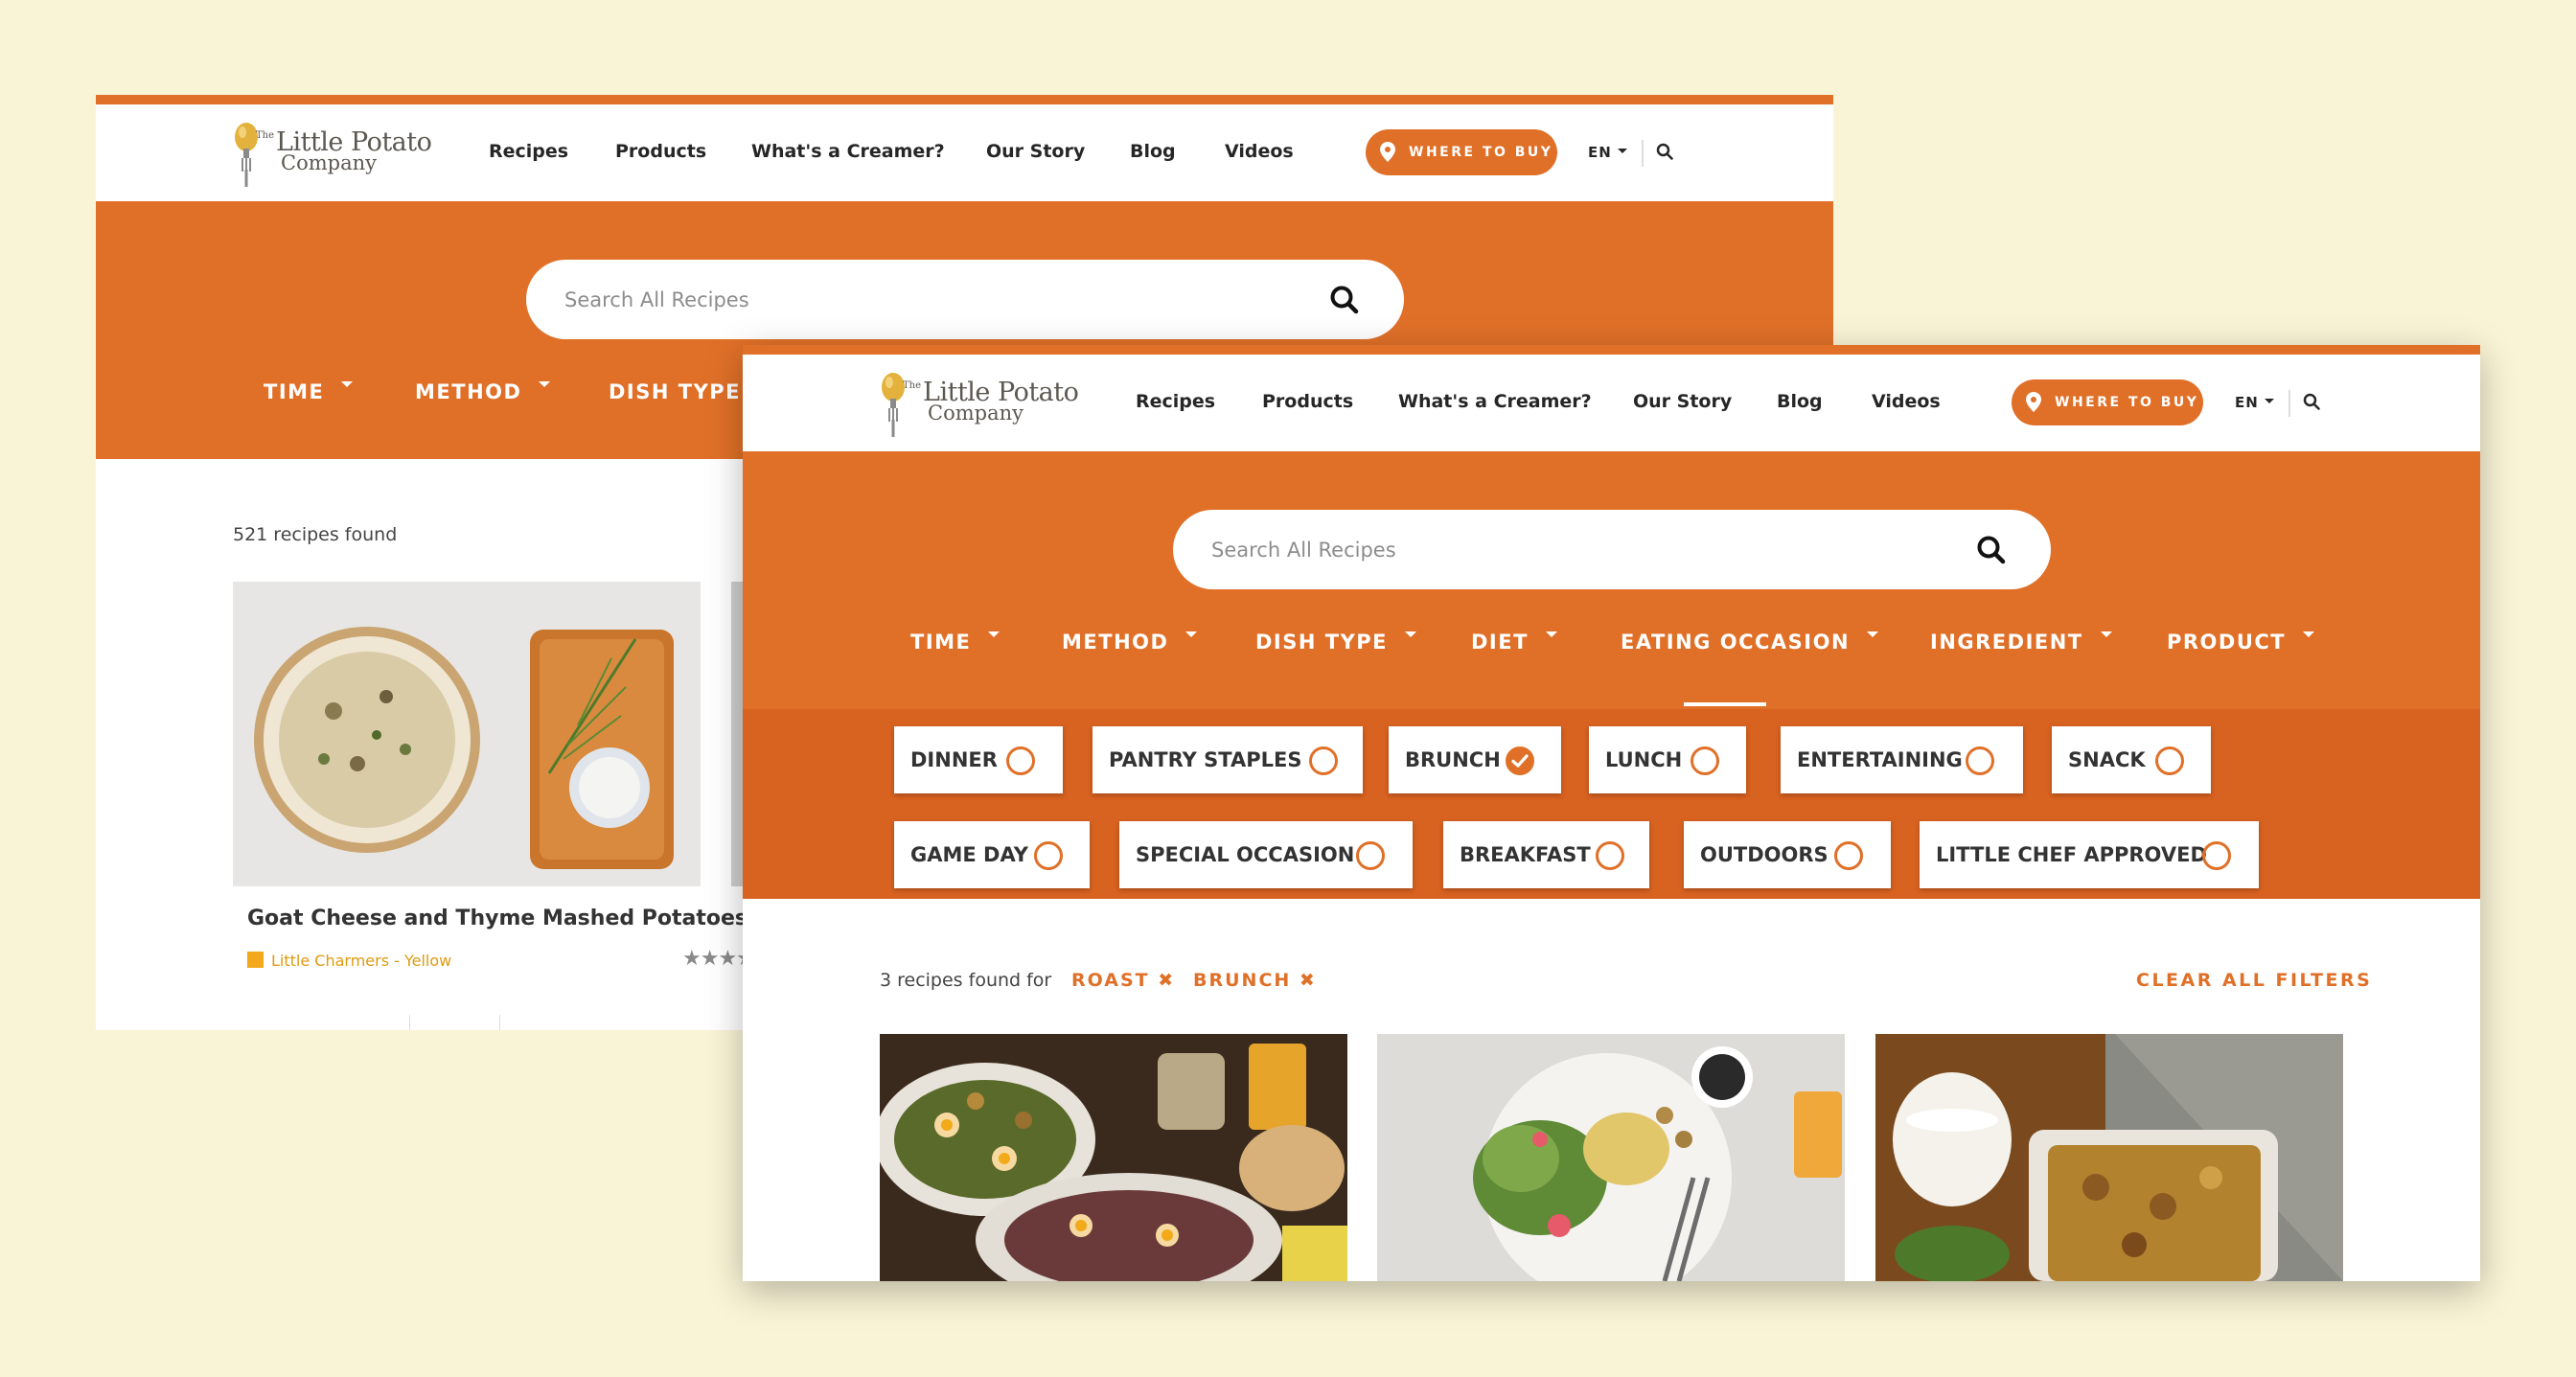 The image size is (2576, 1377). What do you see at coordinates (1725, 704) in the screenshot?
I see `active-filter-underline` at bounding box center [1725, 704].